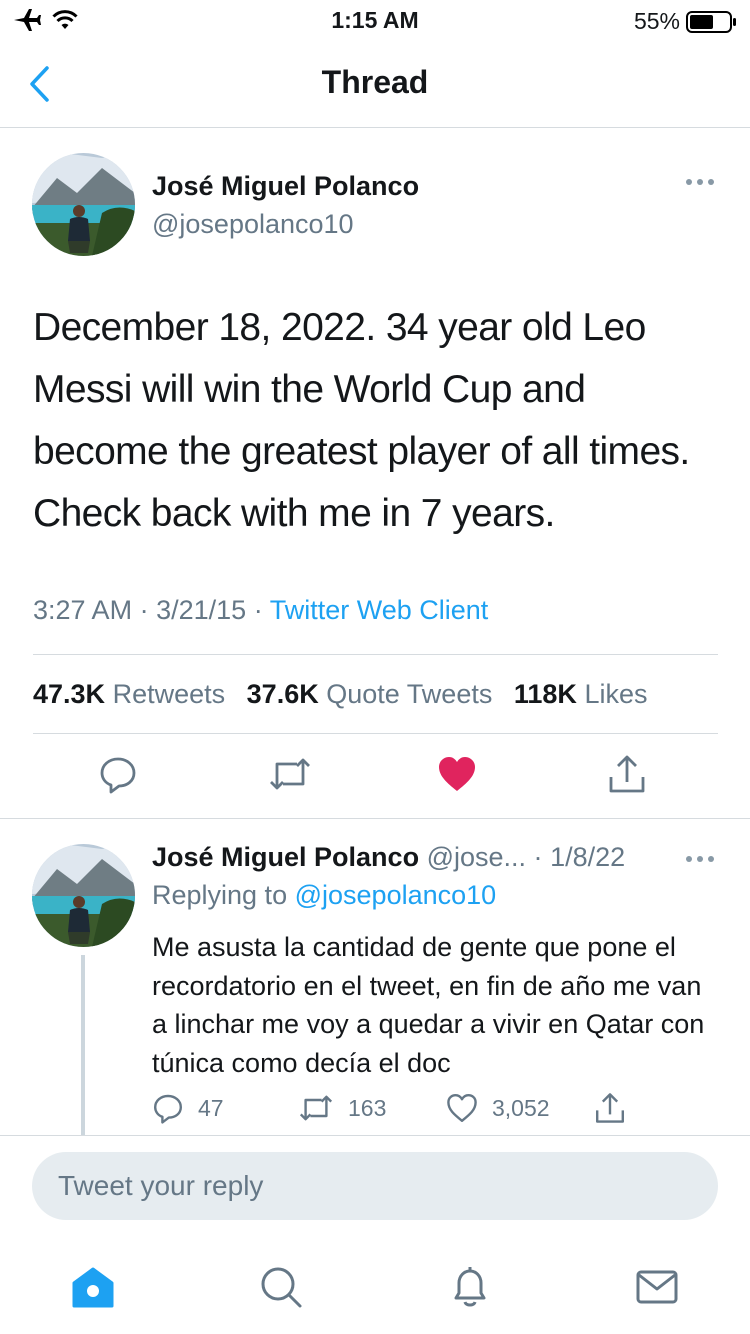 The image size is (750, 1334). What do you see at coordinates (545, 694) in the screenshot?
I see `likes-count: 118K` at bounding box center [545, 694].